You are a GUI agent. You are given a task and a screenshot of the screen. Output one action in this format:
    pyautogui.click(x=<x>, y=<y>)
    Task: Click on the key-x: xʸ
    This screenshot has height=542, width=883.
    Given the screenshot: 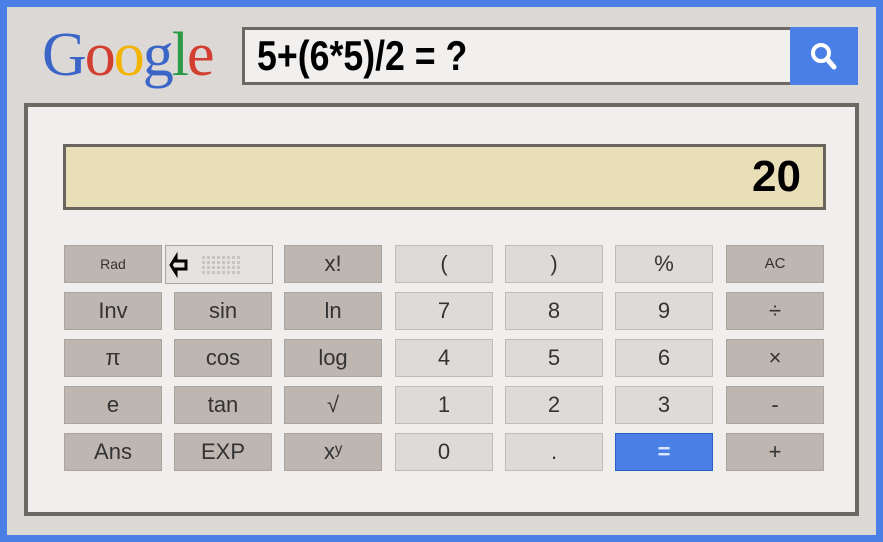 What is the action you would take?
    pyautogui.click(x=333, y=452)
    